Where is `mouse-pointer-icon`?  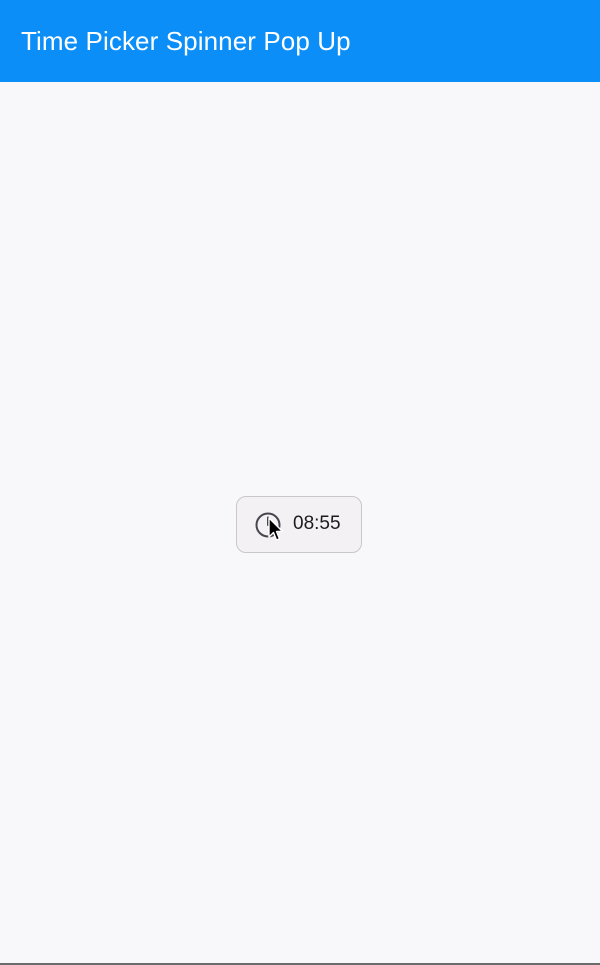
mouse-pointer-icon is located at coordinates (276, 529).